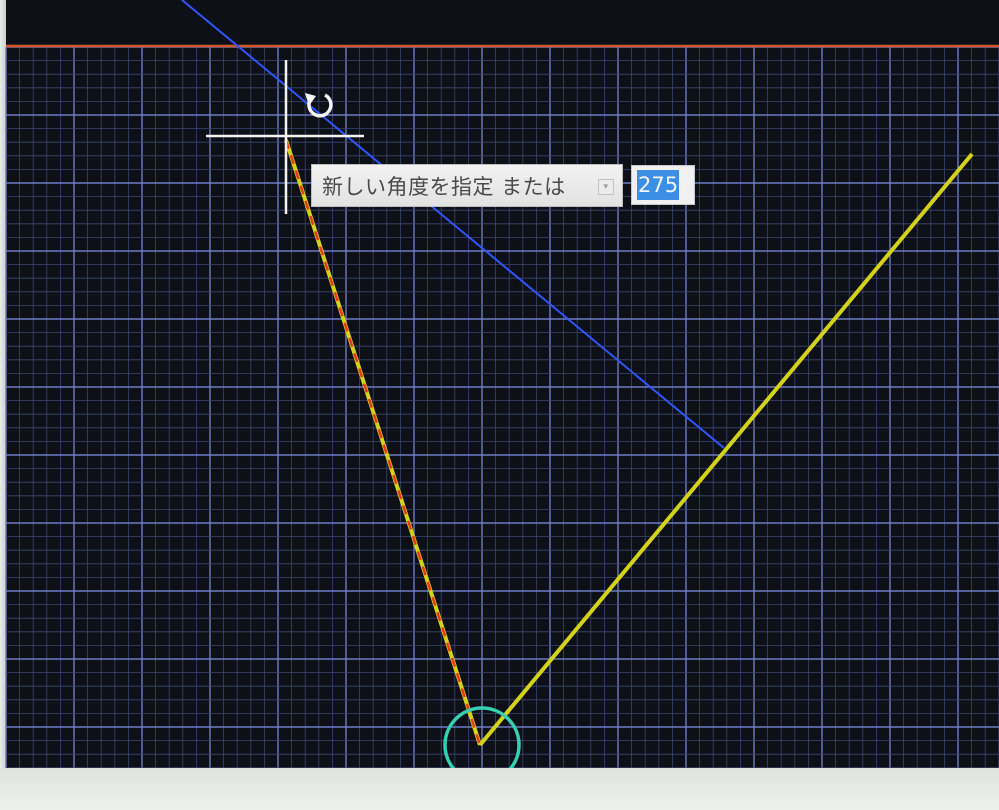 Image resolution: width=999 pixels, height=810 pixels. What do you see at coordinates (658, 185) in the screenshot?
I see `angle-input-value: 275` at bounding box center [658, 185].